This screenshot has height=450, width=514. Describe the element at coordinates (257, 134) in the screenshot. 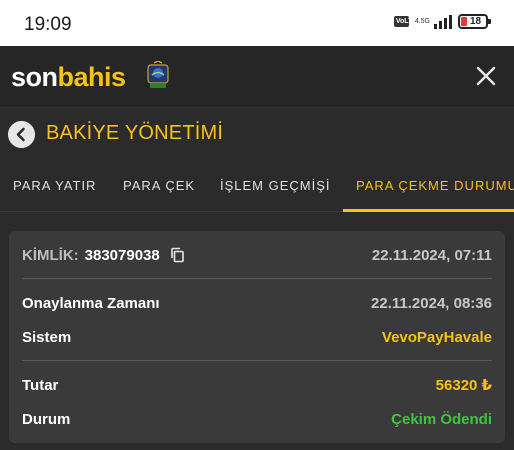

I see `page-title-row: BAKİYE YÖNETİMİ` at that location.